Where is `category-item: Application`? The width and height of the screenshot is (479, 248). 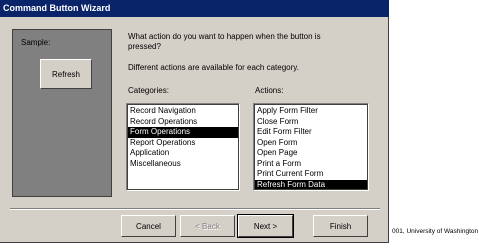 category-item: Application is located at coordinates (183, 153).